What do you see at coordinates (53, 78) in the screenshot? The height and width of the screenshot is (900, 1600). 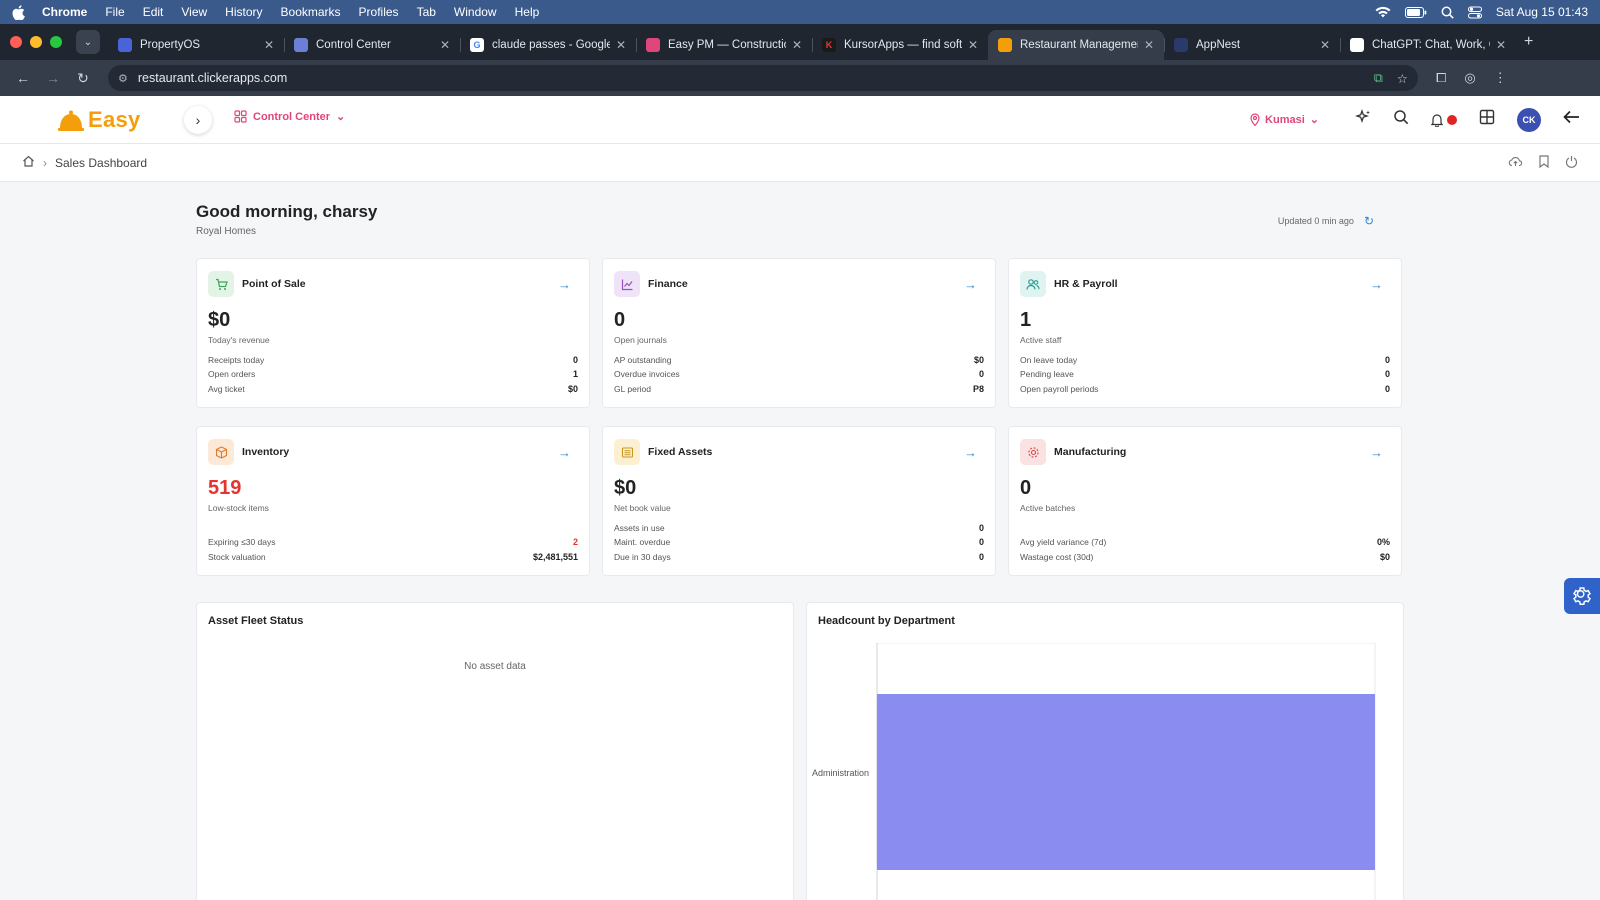 I see `forward-icon: →` at bounding box center [53, 78].